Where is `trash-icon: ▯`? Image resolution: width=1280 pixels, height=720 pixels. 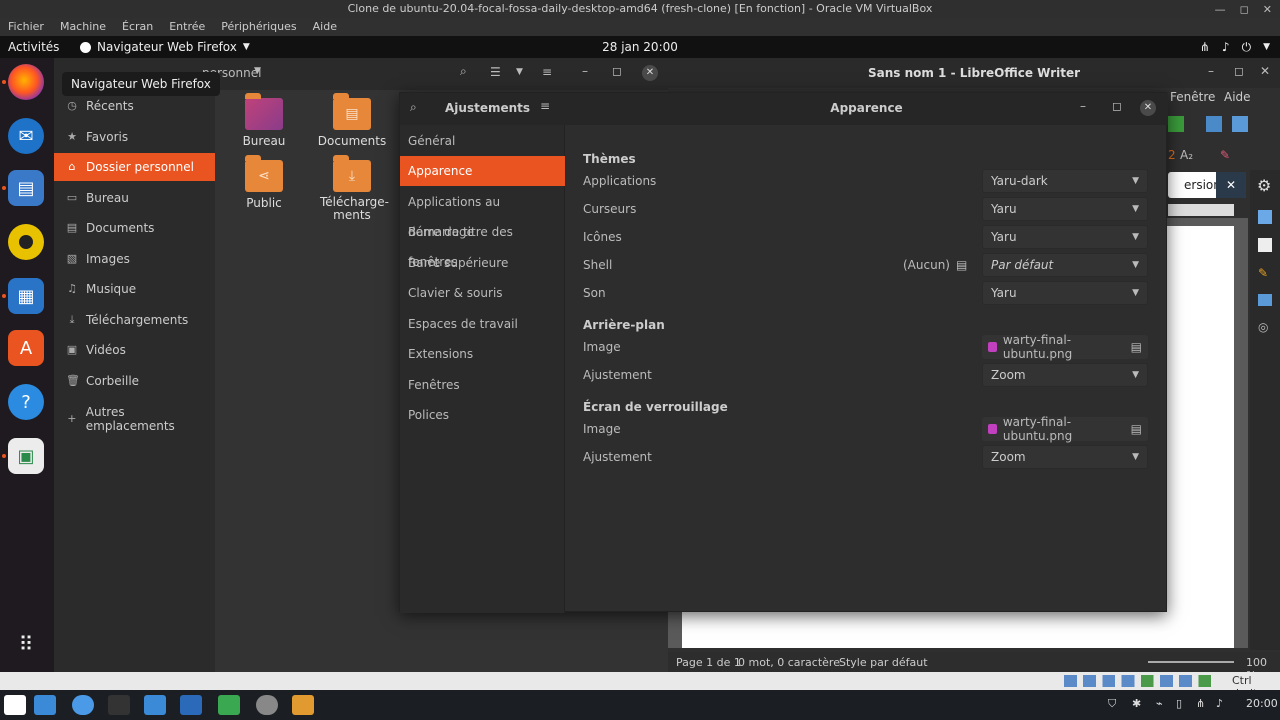
trash-icon: ▯ is located at coordinates (1179, 703).